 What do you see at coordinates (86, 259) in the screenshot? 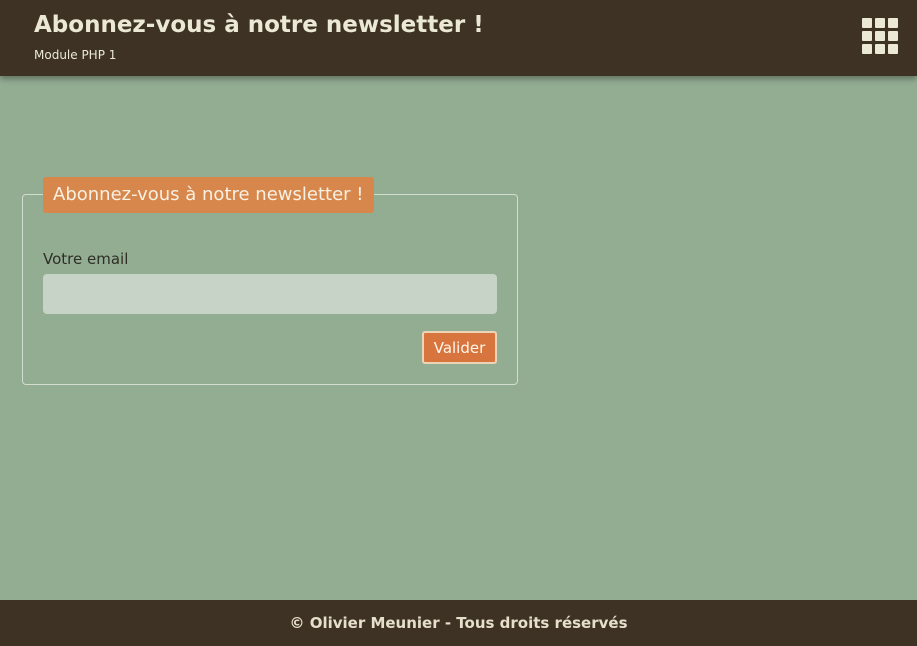
I see `email-label: Votre email` at bounding box center [86, 259].